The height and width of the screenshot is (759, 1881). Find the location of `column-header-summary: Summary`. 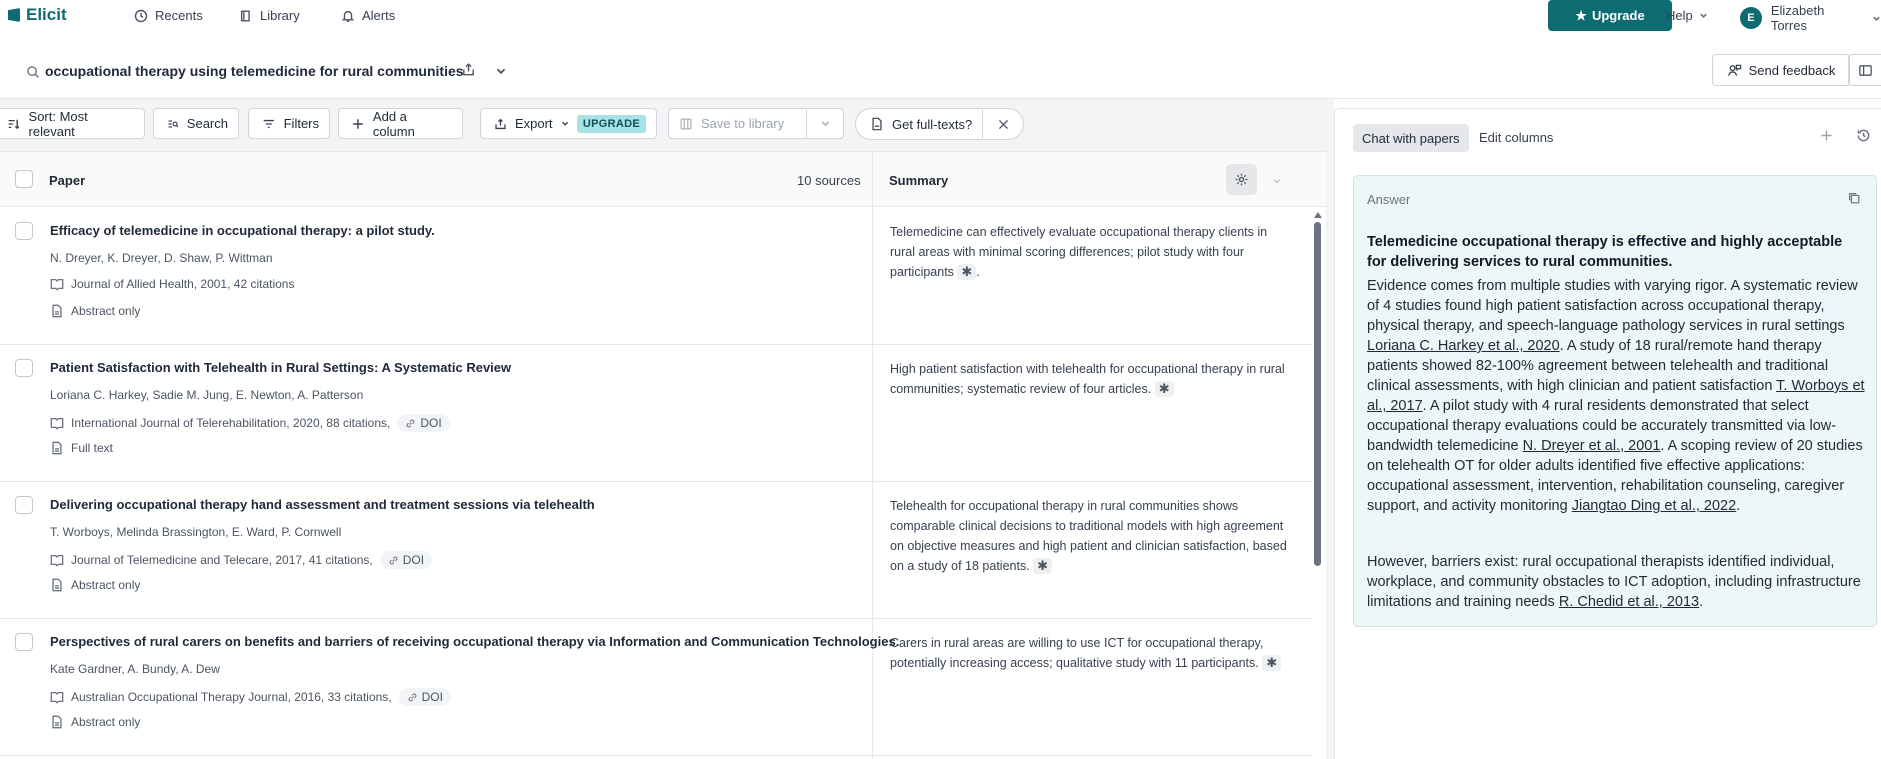

column-header-summary: Summary is located at coordinates (919, 180).